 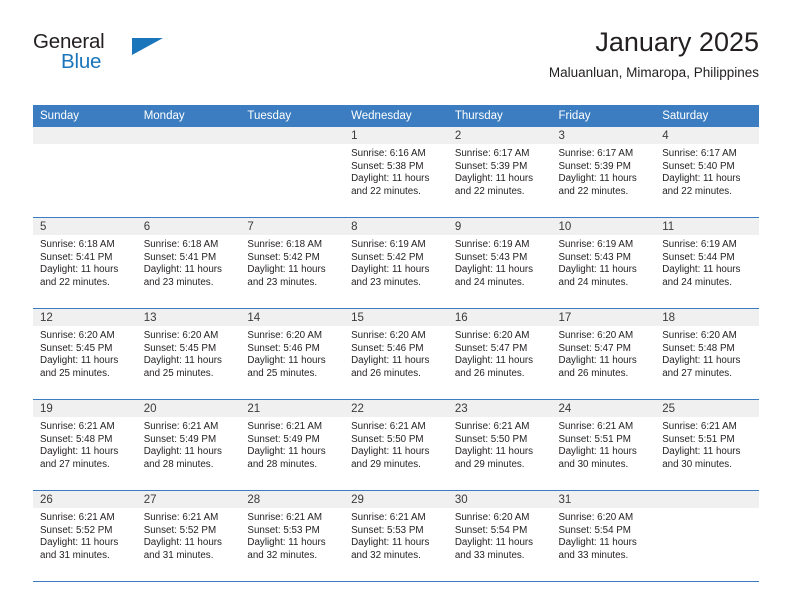 I want to click on day-number: 25, so click(x=707, y=408).